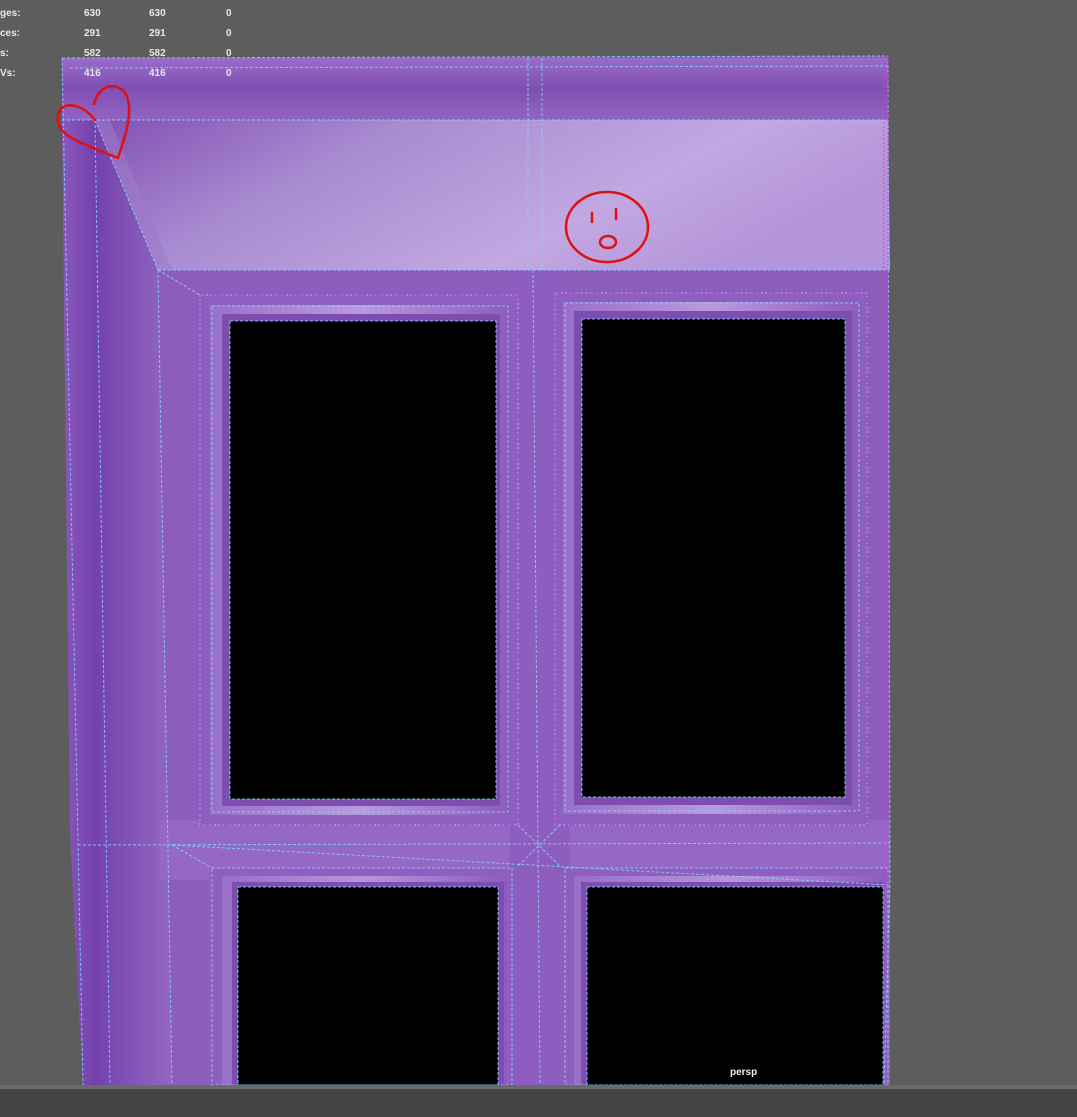 This screenshot has height=1117, width=1077. I want to click on hud-label: ges:, so click(10, 13).